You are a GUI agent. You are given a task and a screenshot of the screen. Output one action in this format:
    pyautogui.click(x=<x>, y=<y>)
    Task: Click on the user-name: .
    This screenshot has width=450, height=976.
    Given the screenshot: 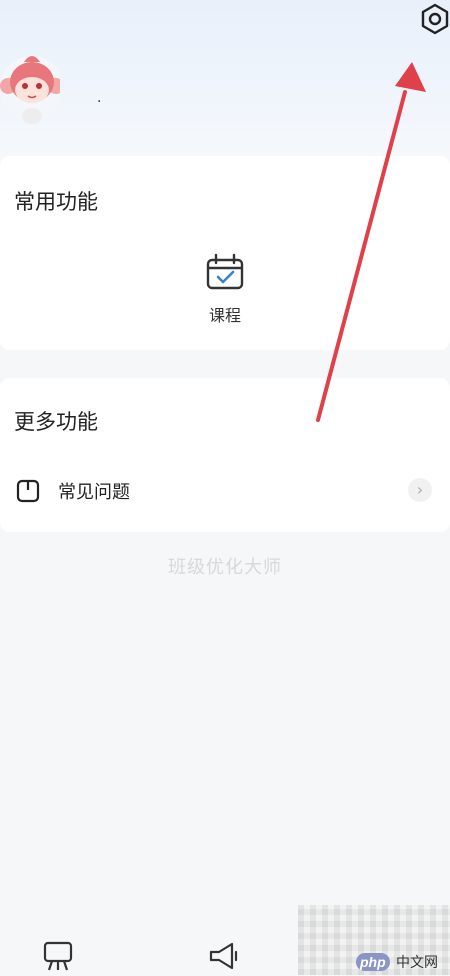 What is the action you would take?
    pyautogui.click(x=99, y=98)
    